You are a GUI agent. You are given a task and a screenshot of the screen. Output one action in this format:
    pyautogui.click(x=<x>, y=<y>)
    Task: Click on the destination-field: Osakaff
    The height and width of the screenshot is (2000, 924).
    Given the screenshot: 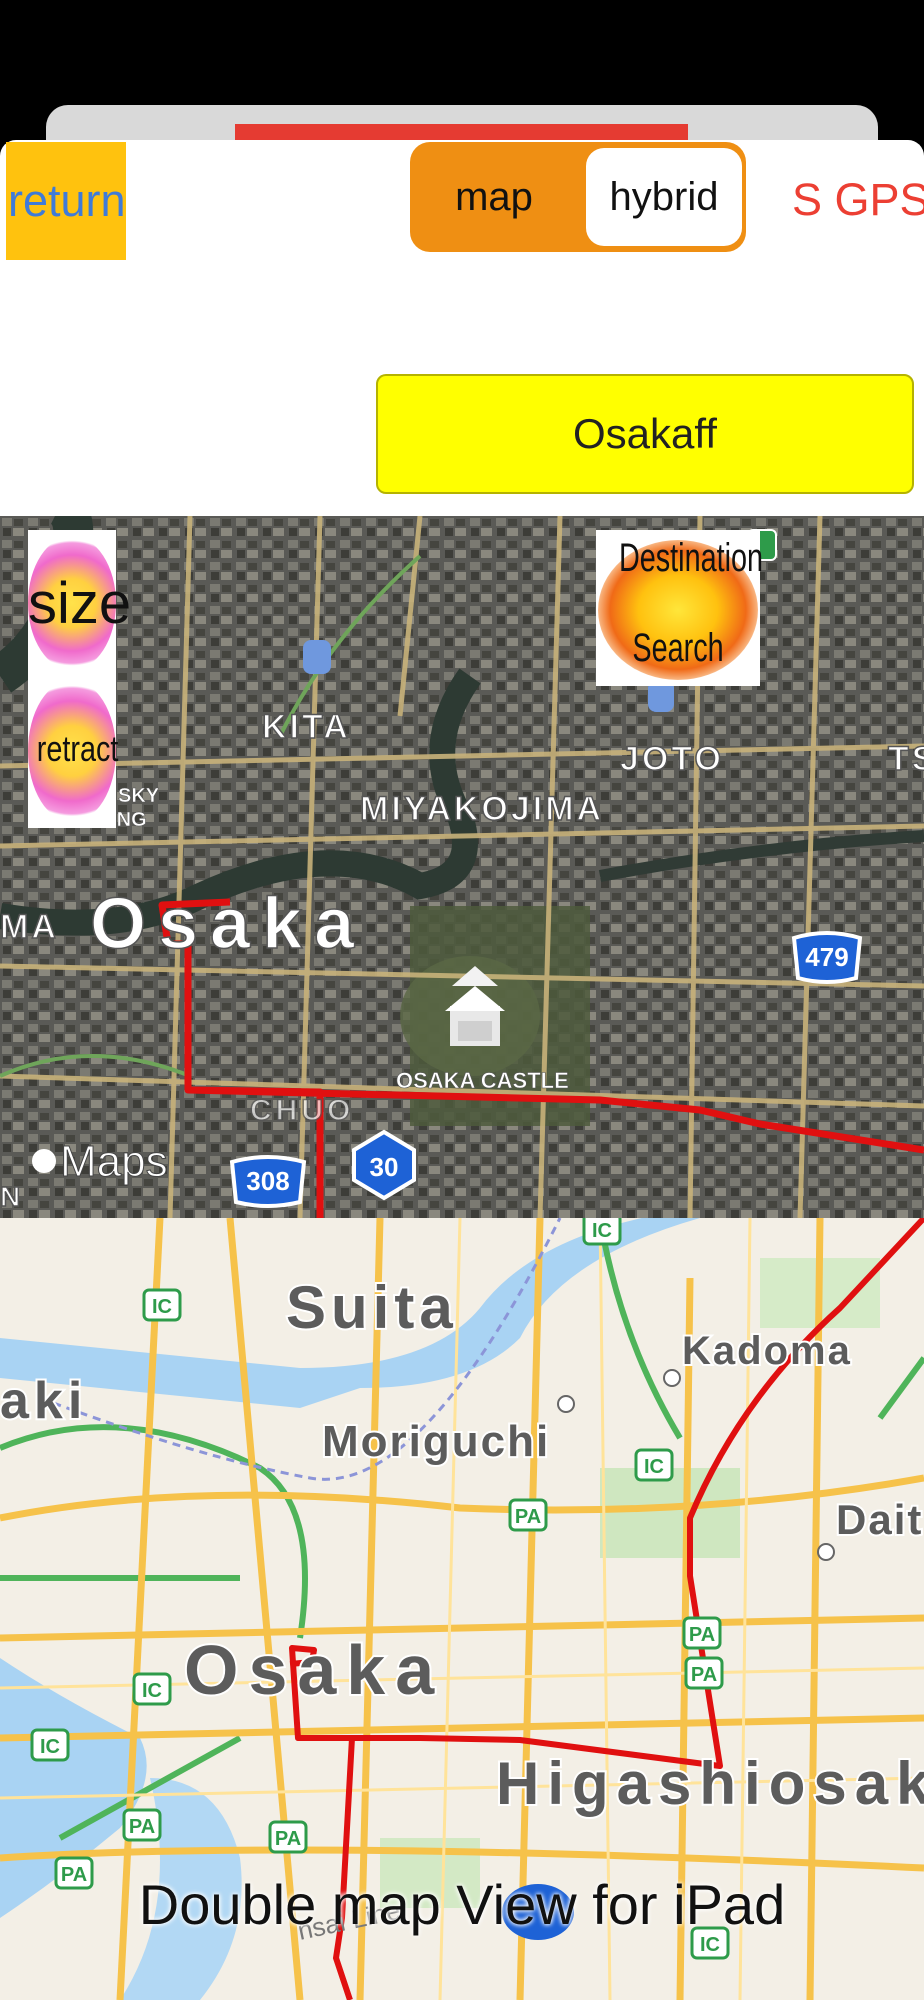 What is the action you would take?
    pyautogui.click(x=645, y=434)
    